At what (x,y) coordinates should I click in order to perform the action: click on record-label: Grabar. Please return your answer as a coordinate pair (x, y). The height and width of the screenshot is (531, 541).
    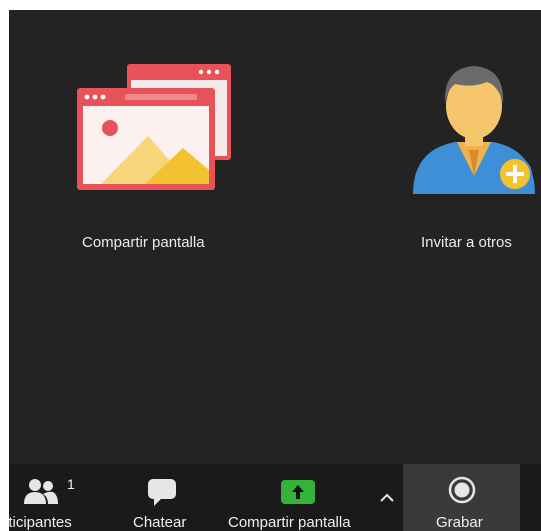
    Looking at the image, I should click on (459, 522).